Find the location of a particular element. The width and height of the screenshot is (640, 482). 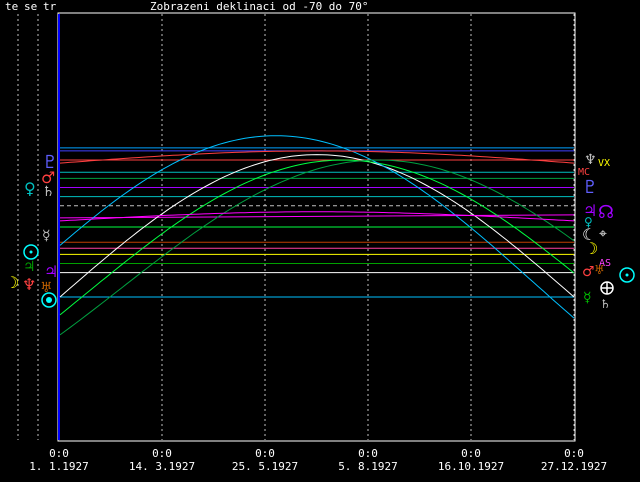

earth-glyph-icon: ♃ is located at coordinates (29, 267).